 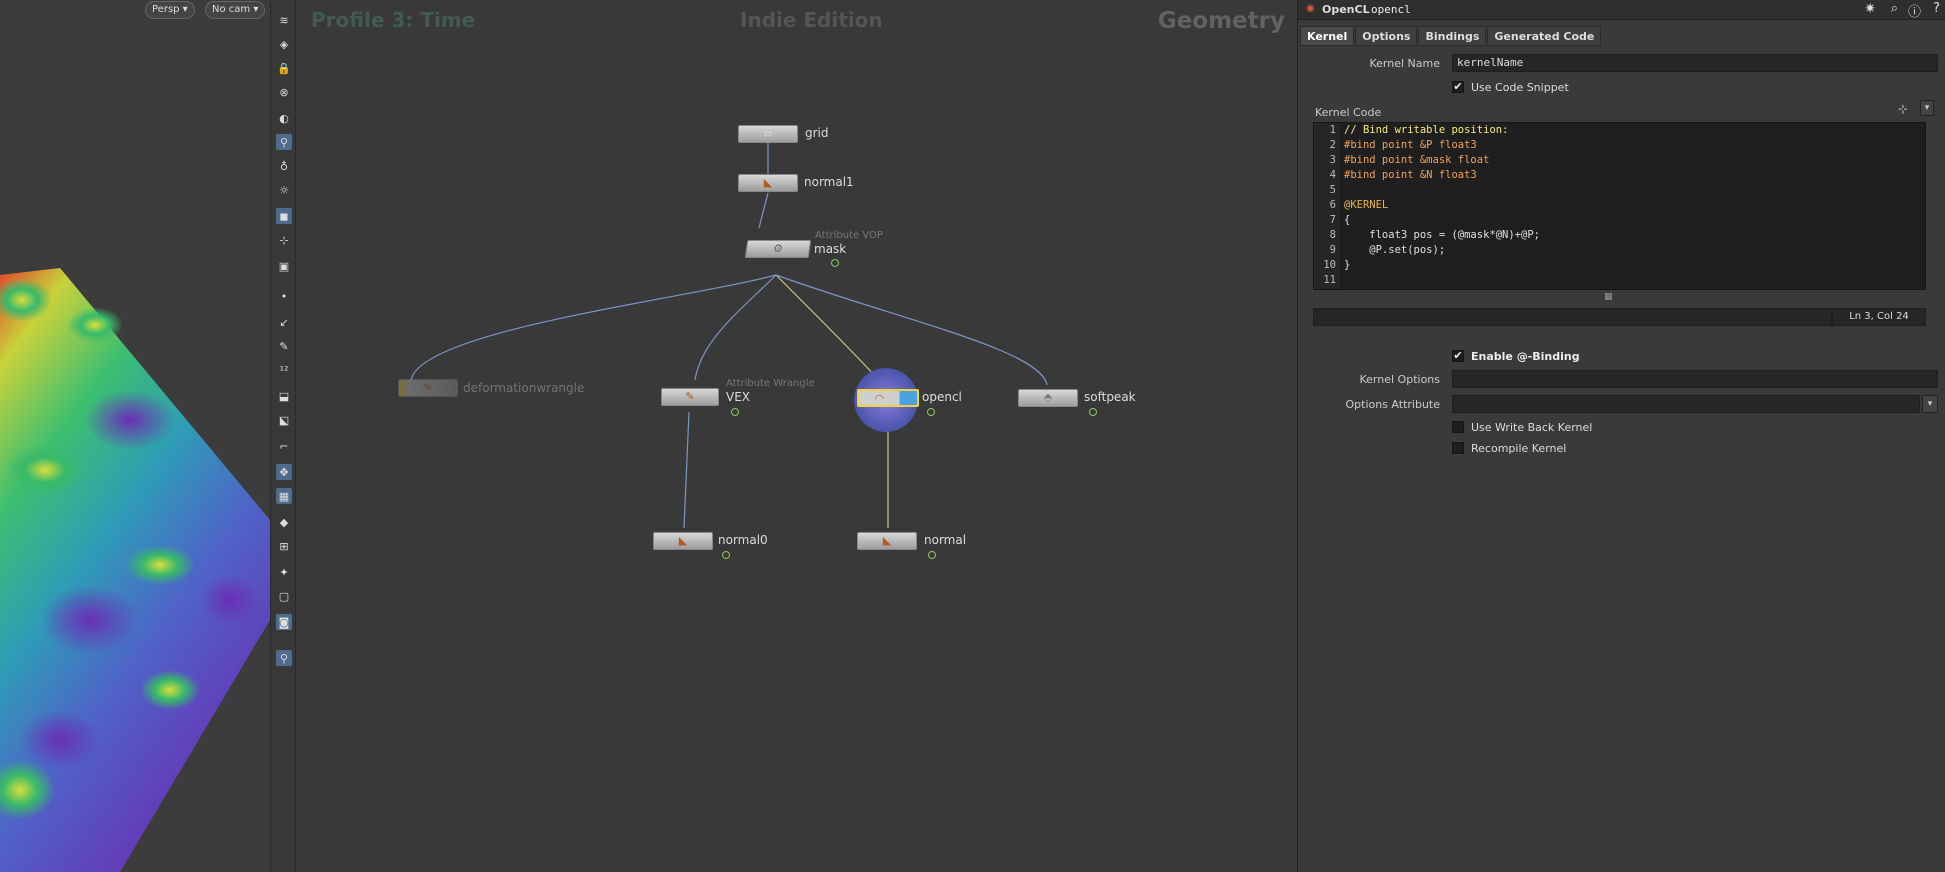 I want to click on tab-options: Options, so click(x=1386, y=36).